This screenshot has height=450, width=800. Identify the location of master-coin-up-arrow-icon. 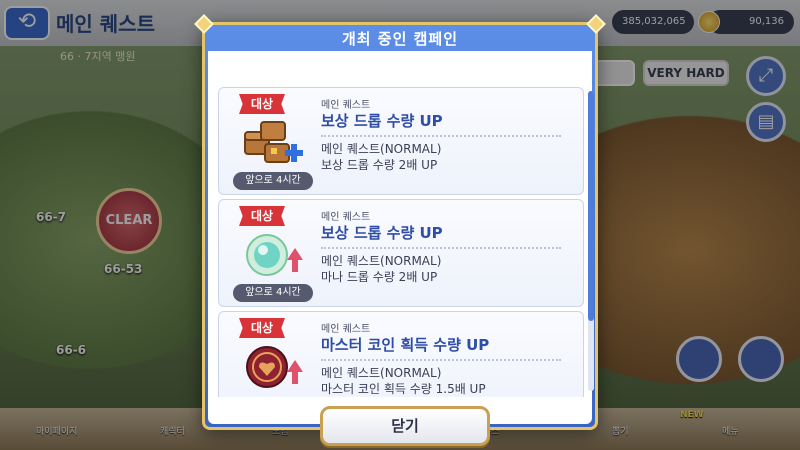
(273, 367).